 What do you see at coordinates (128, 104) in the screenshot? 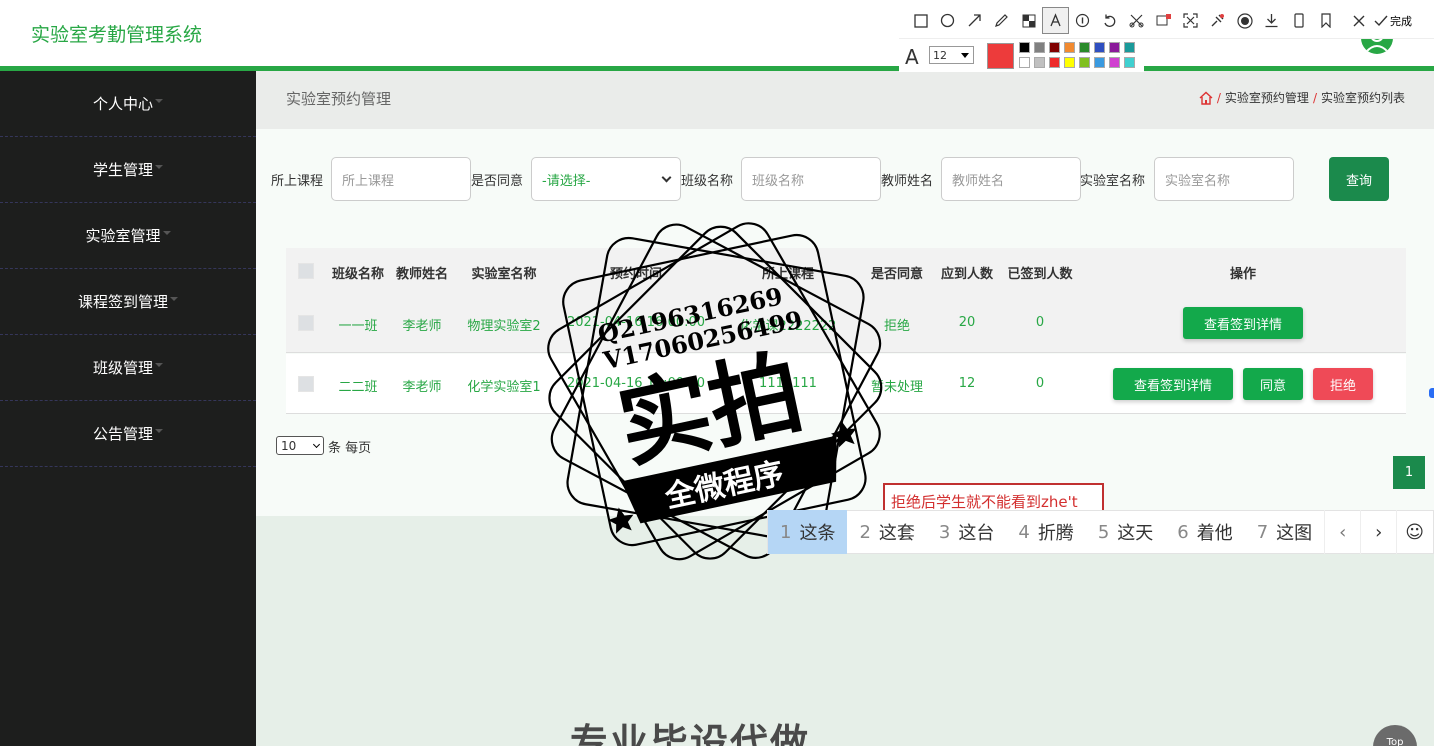
I see `sidebar-item-personal-center: 个人中心` at bounding box center [128, 104].